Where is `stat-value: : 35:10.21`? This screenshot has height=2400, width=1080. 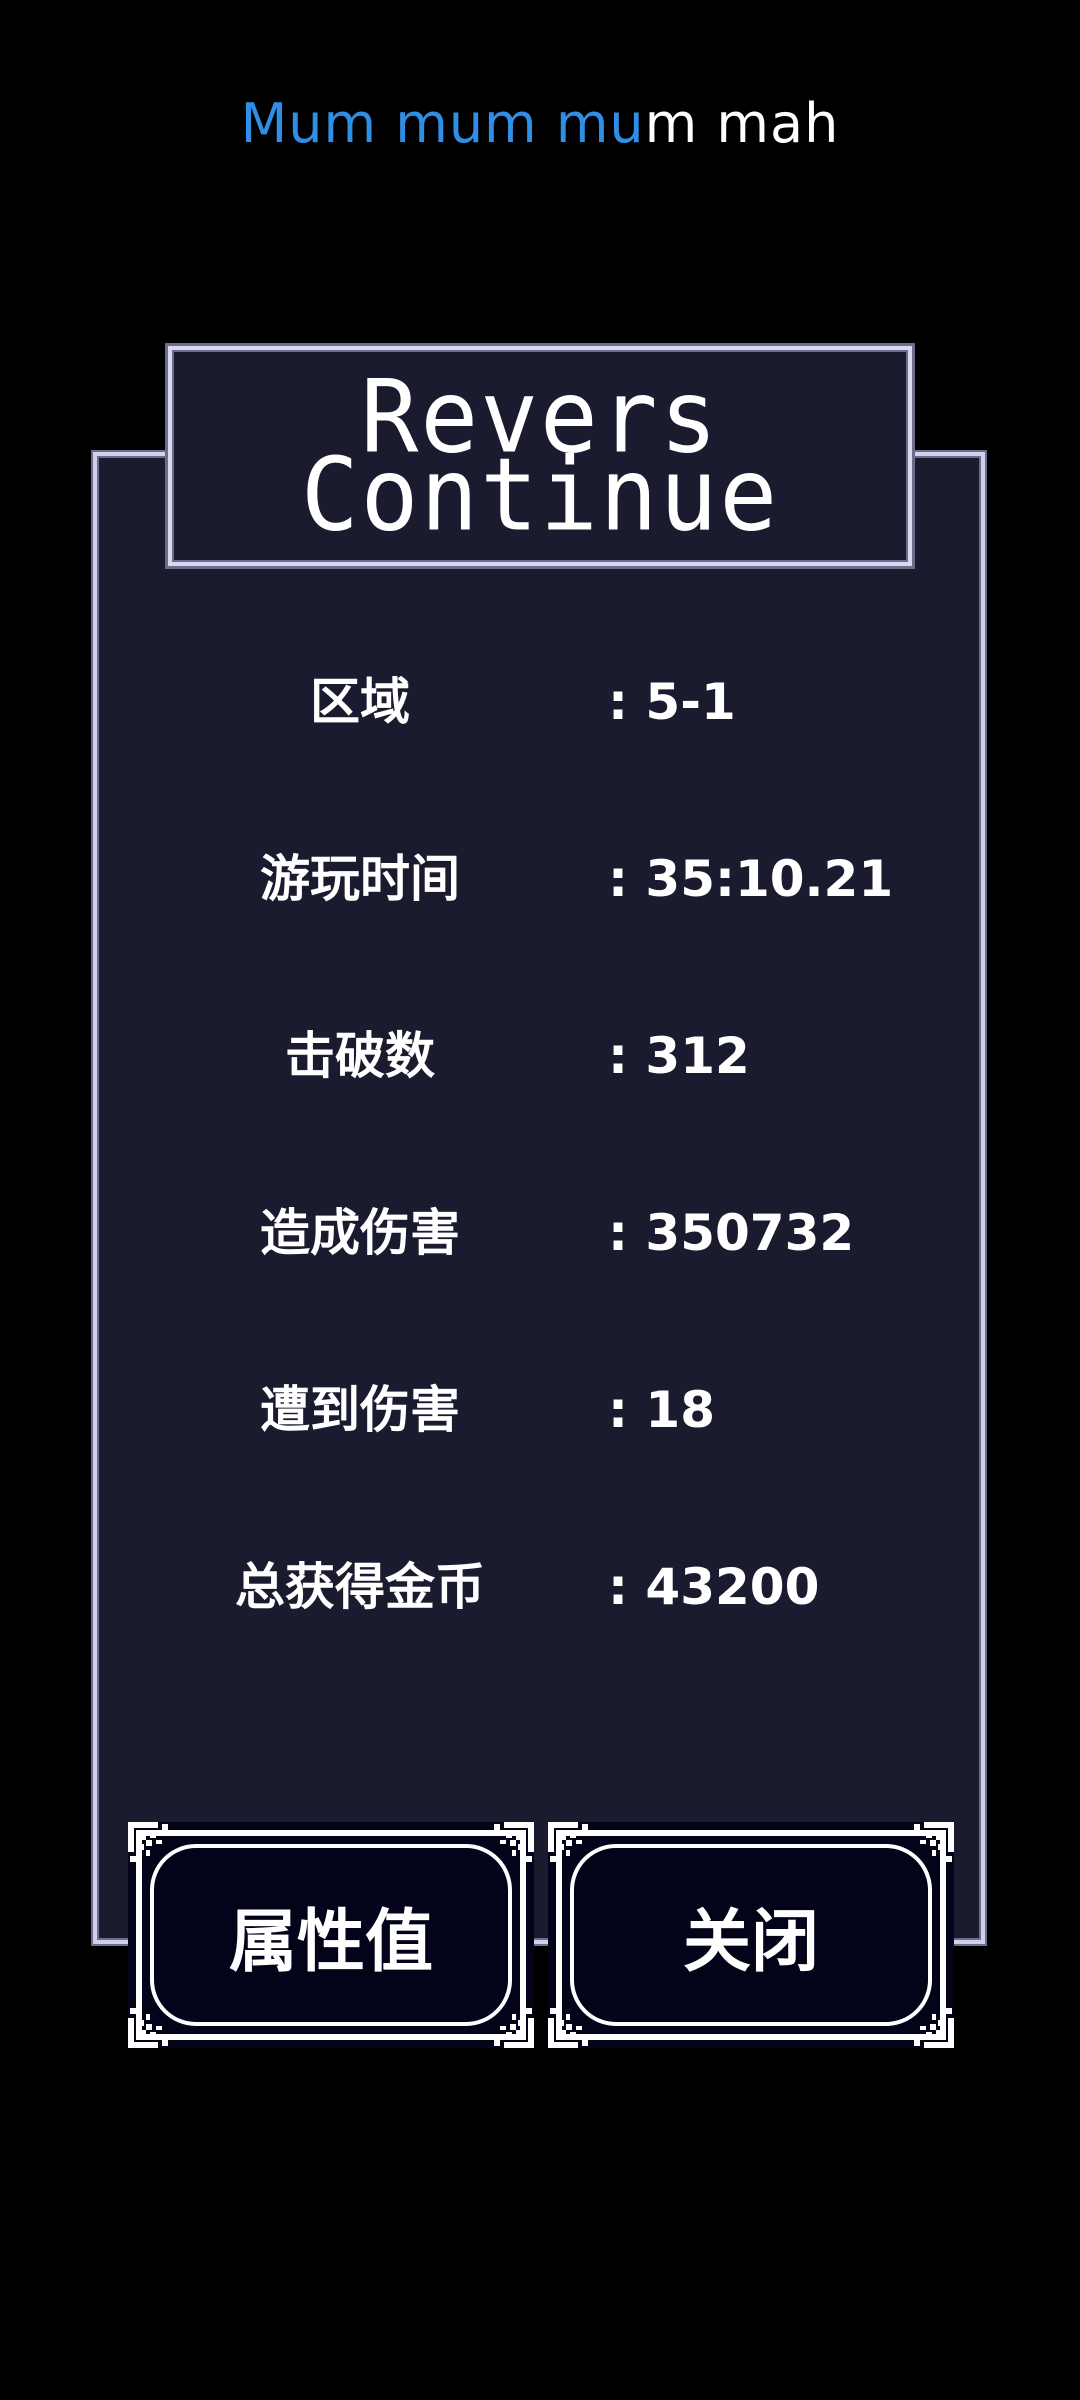 stat-value: : 35:10.21 is located at coordinates (751, 879).